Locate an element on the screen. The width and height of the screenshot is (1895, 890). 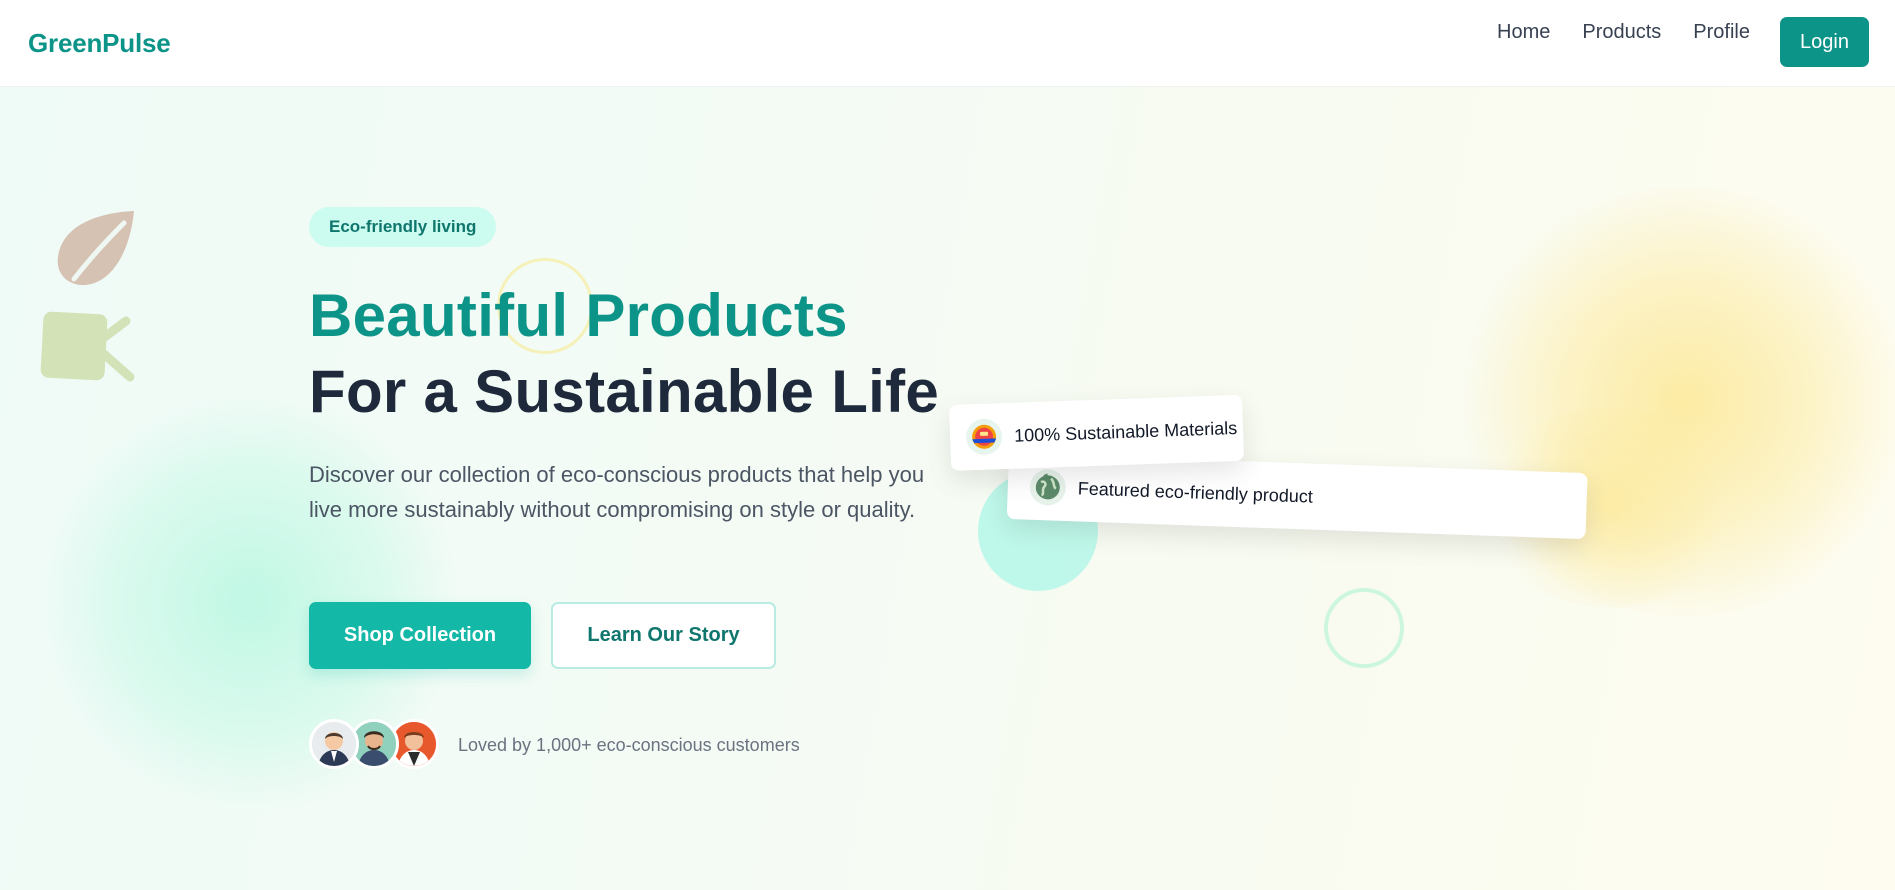
nav-link-profile: Profile is located at coordinates (1721, 32).